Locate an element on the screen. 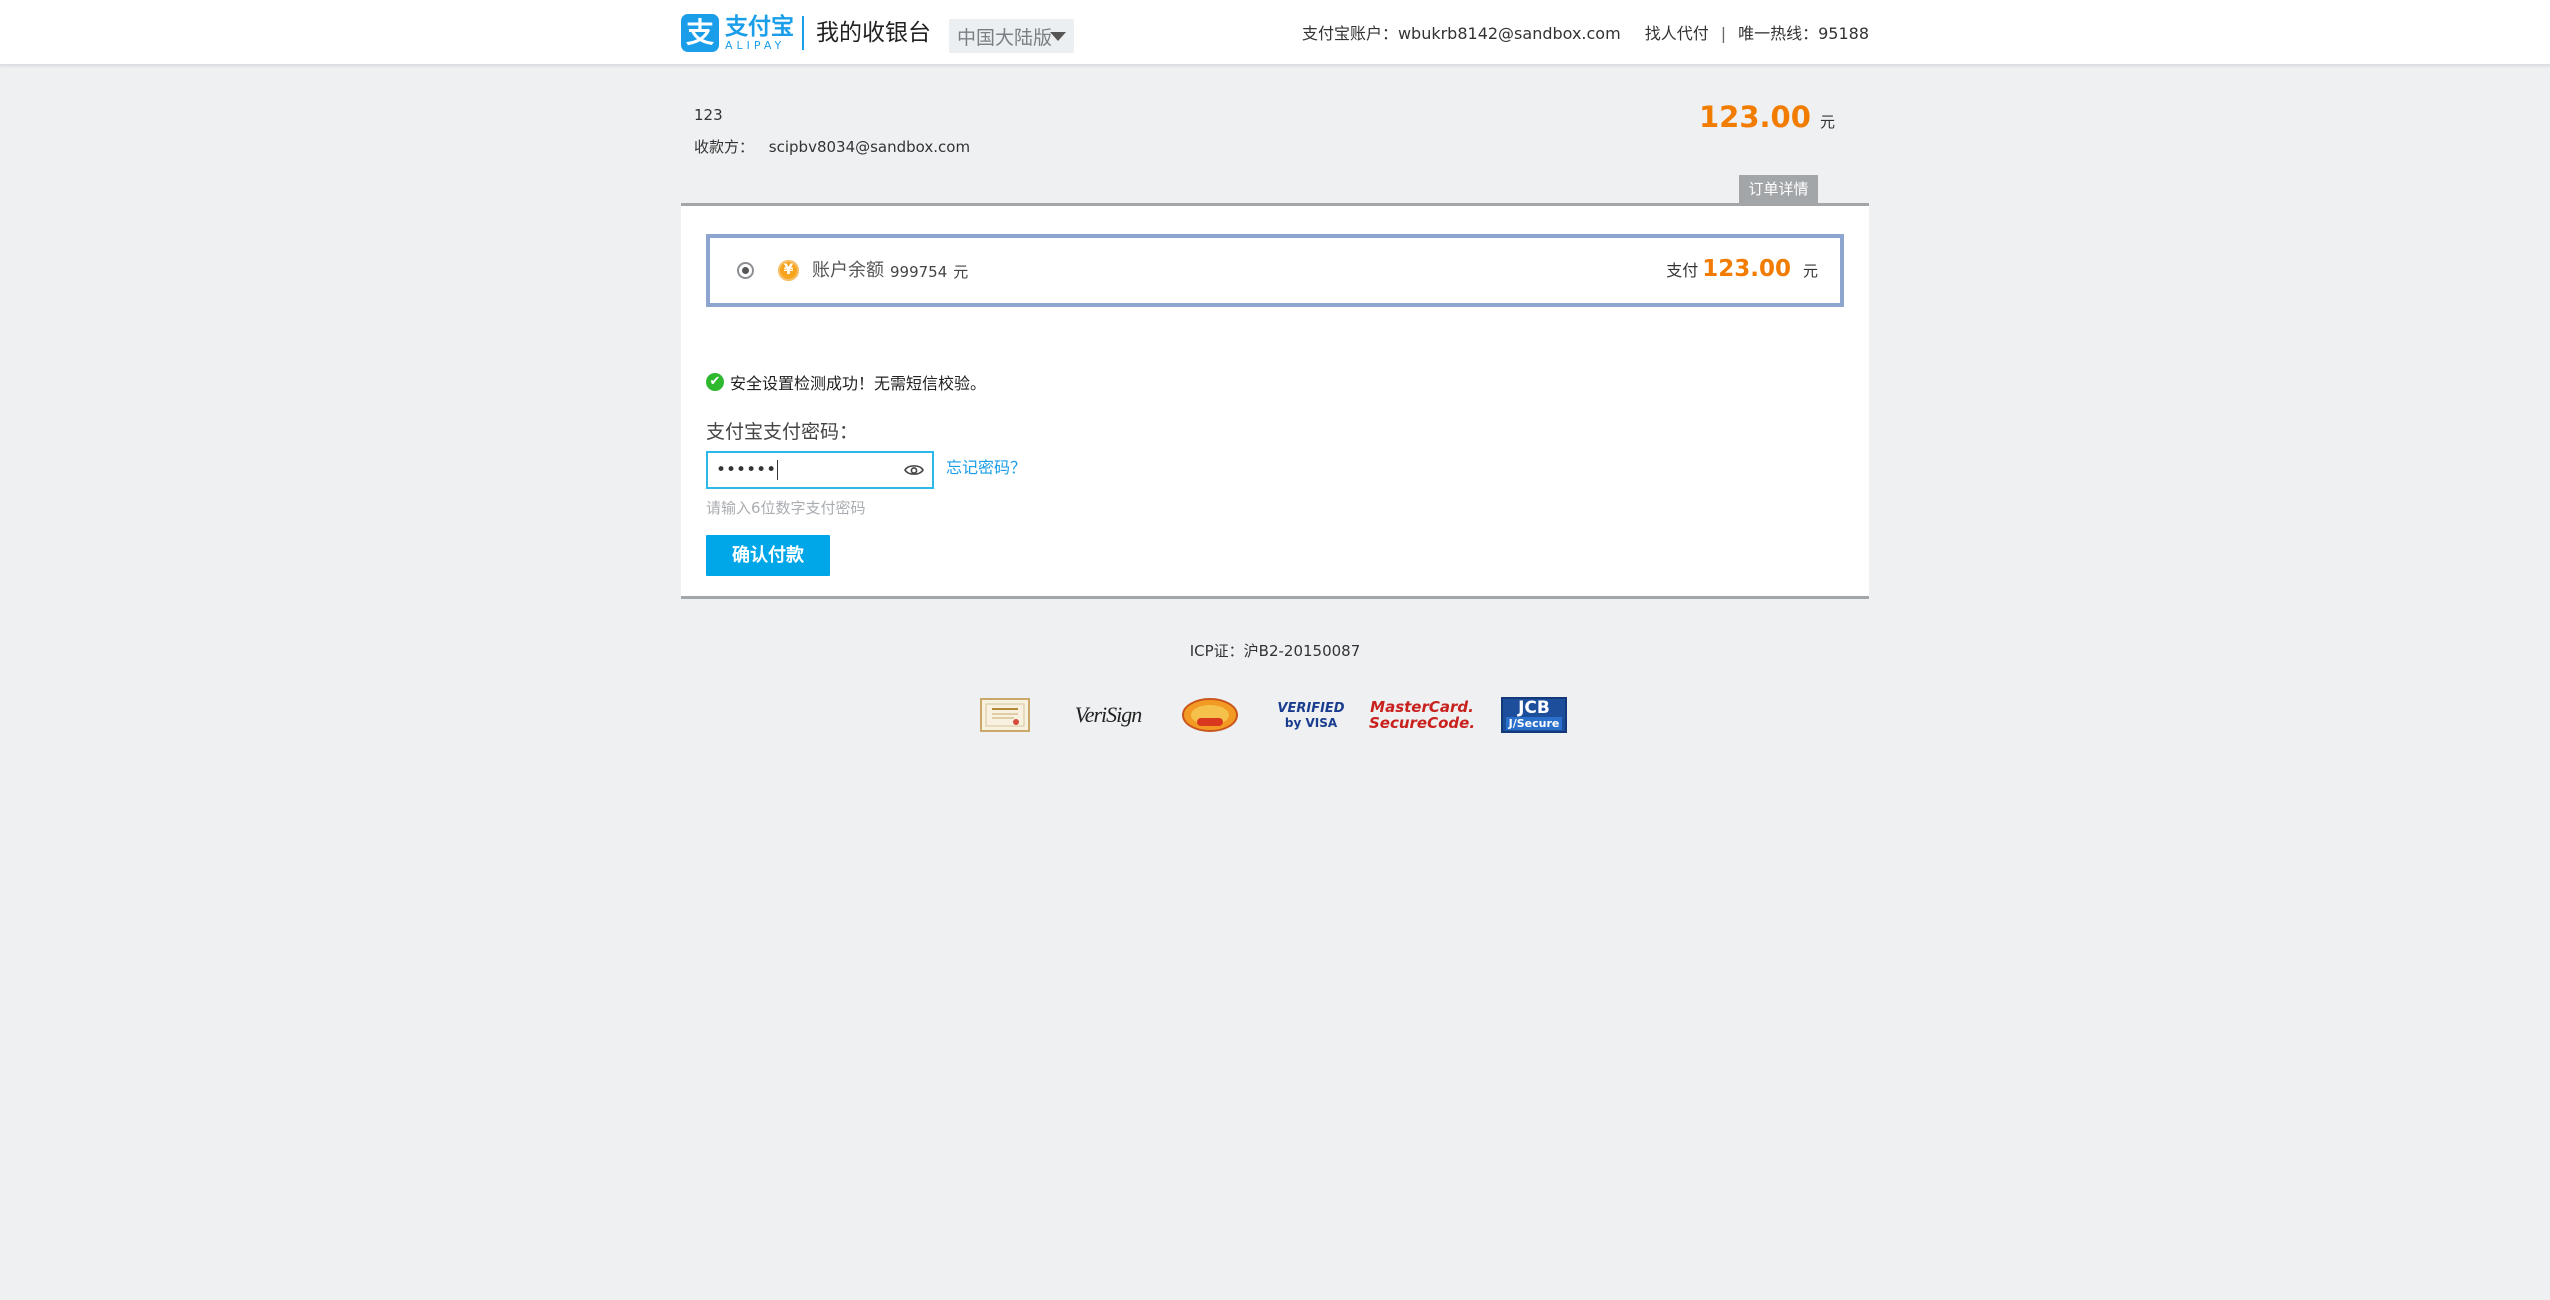 The height and width of the screenshot is (1300, 2550). mastercard-securecode-icon: MasterCard. SecureCode. is located at coordinates (1422, 715).